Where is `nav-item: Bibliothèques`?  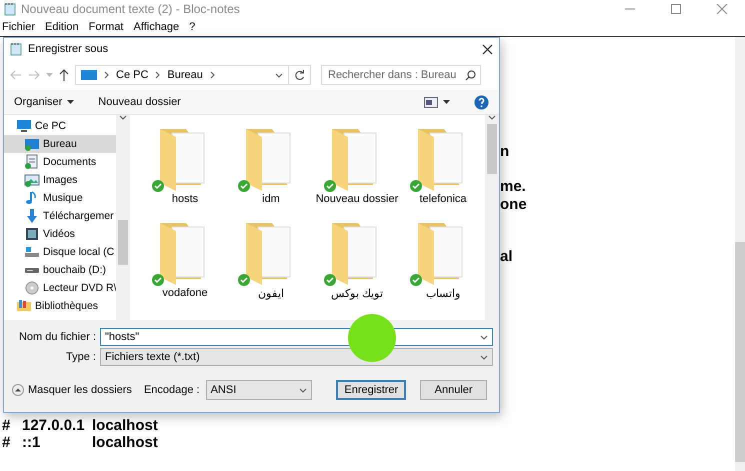
nav-item: Bibliothèques is located at coordinates (60, 306).